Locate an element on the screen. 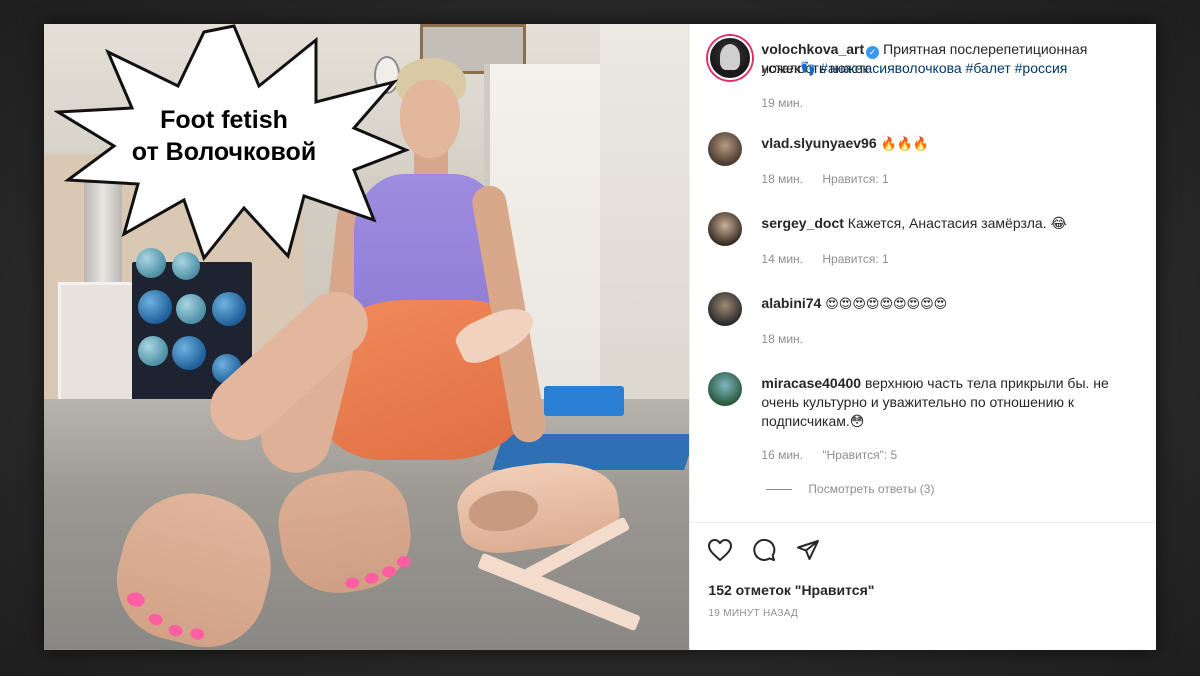 The width and height of the screenshot is (1200, 676). comment-time: 14 мин. is located at coordinates (782, 259).